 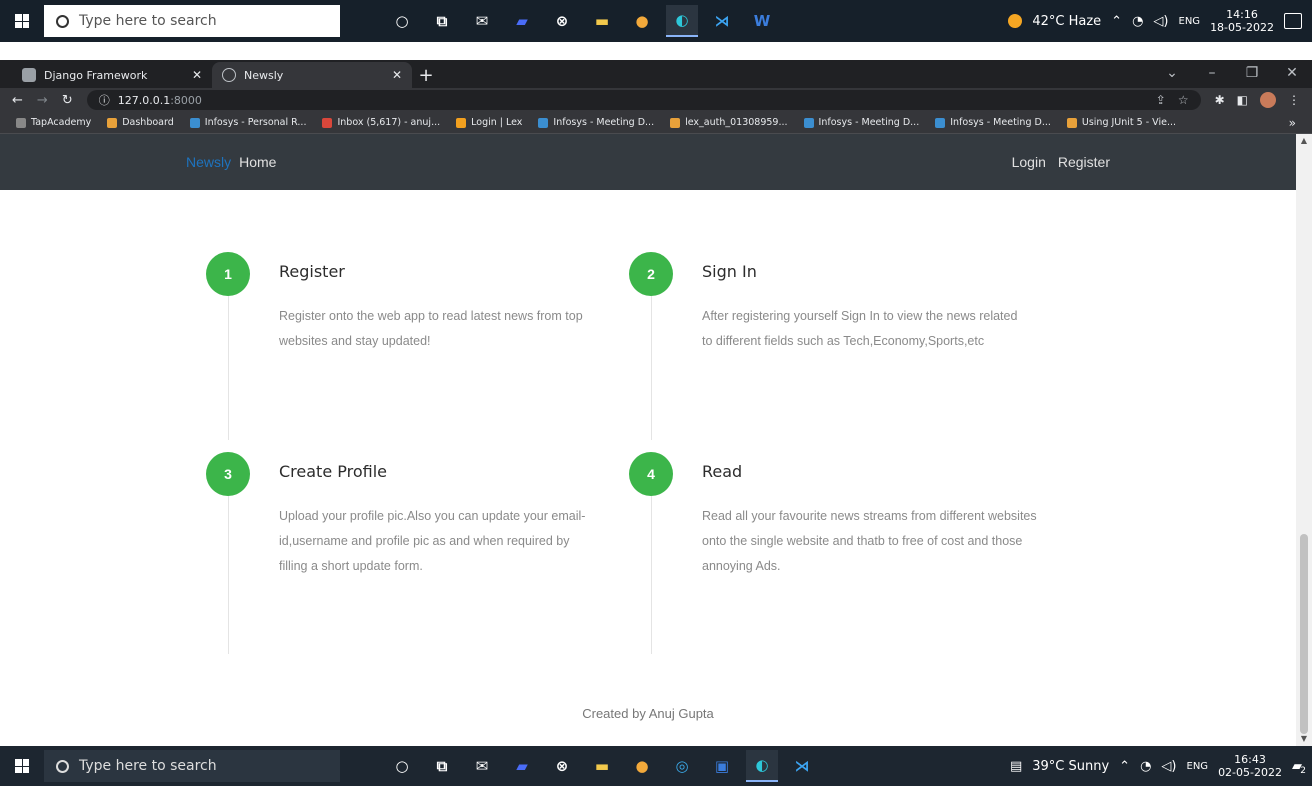 I want to click on reload-icon: ↻, so click(x=67, y=100).